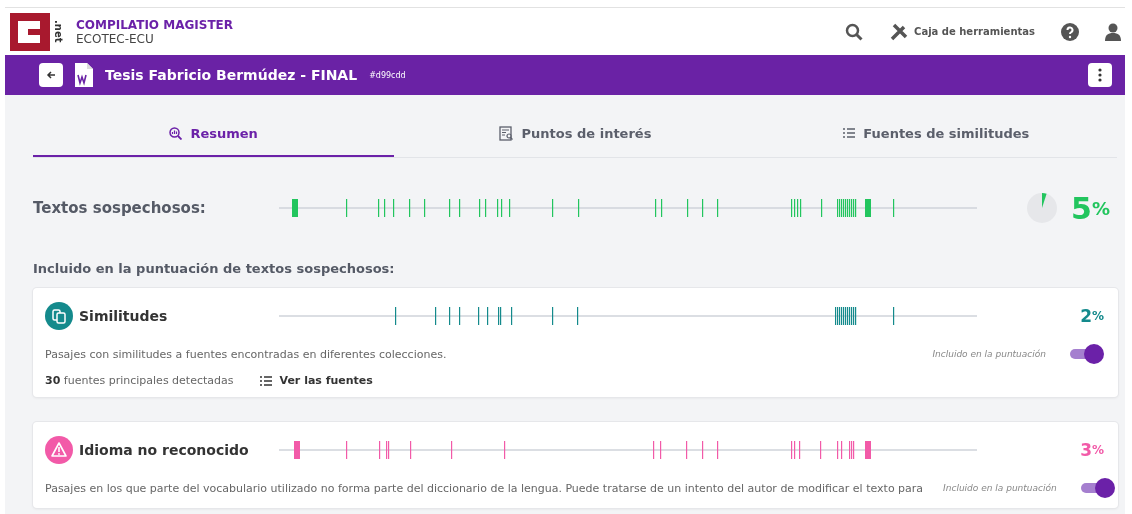 The width and height of the screenshot is (1132, 514). Describe the element at coordinates (231, 75) in the screenshot. I see `document-title: Tesis Fabricio Bermúdez - FINAL` at that location.